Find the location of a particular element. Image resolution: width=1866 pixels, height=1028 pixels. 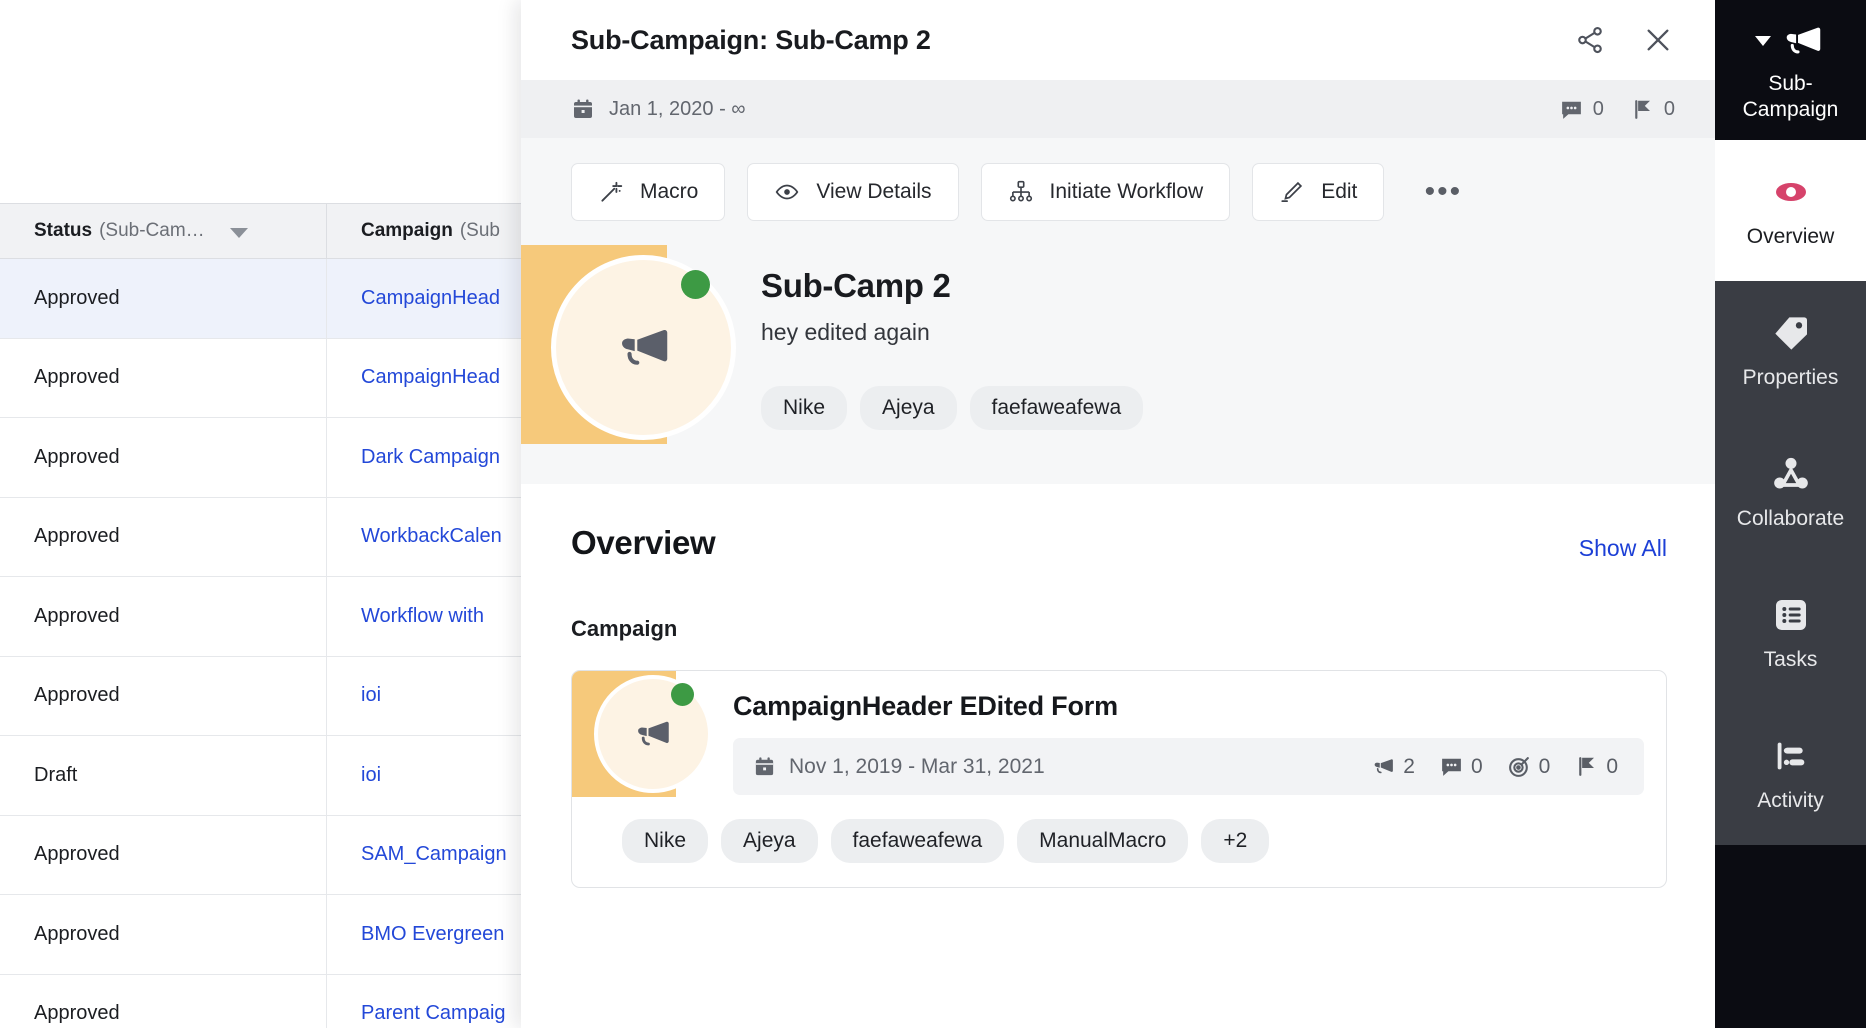

sidebar-item-tasks: Tasks is located at coordinates (1790, 633).